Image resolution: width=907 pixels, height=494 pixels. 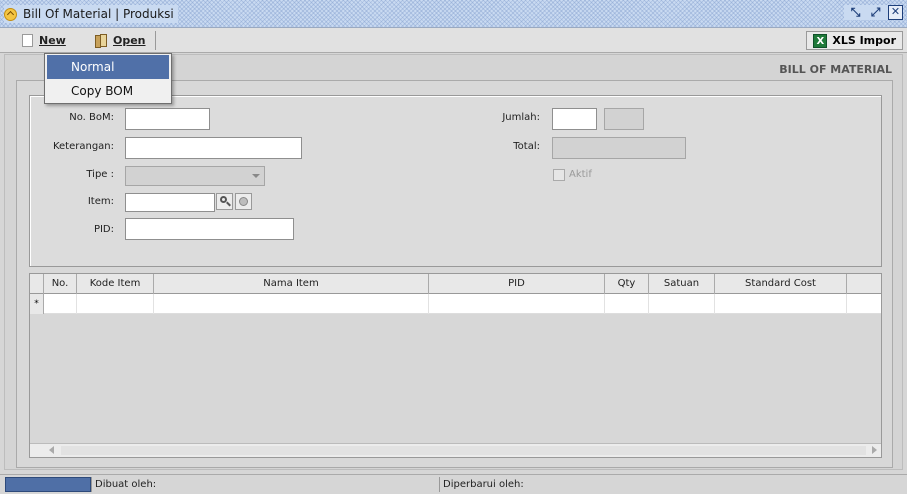 What do you see at coordinates (108, 91) in the screenshot?
I see `menu-item-copy-bom: Copy BOM` at bounding box center [108, 91].